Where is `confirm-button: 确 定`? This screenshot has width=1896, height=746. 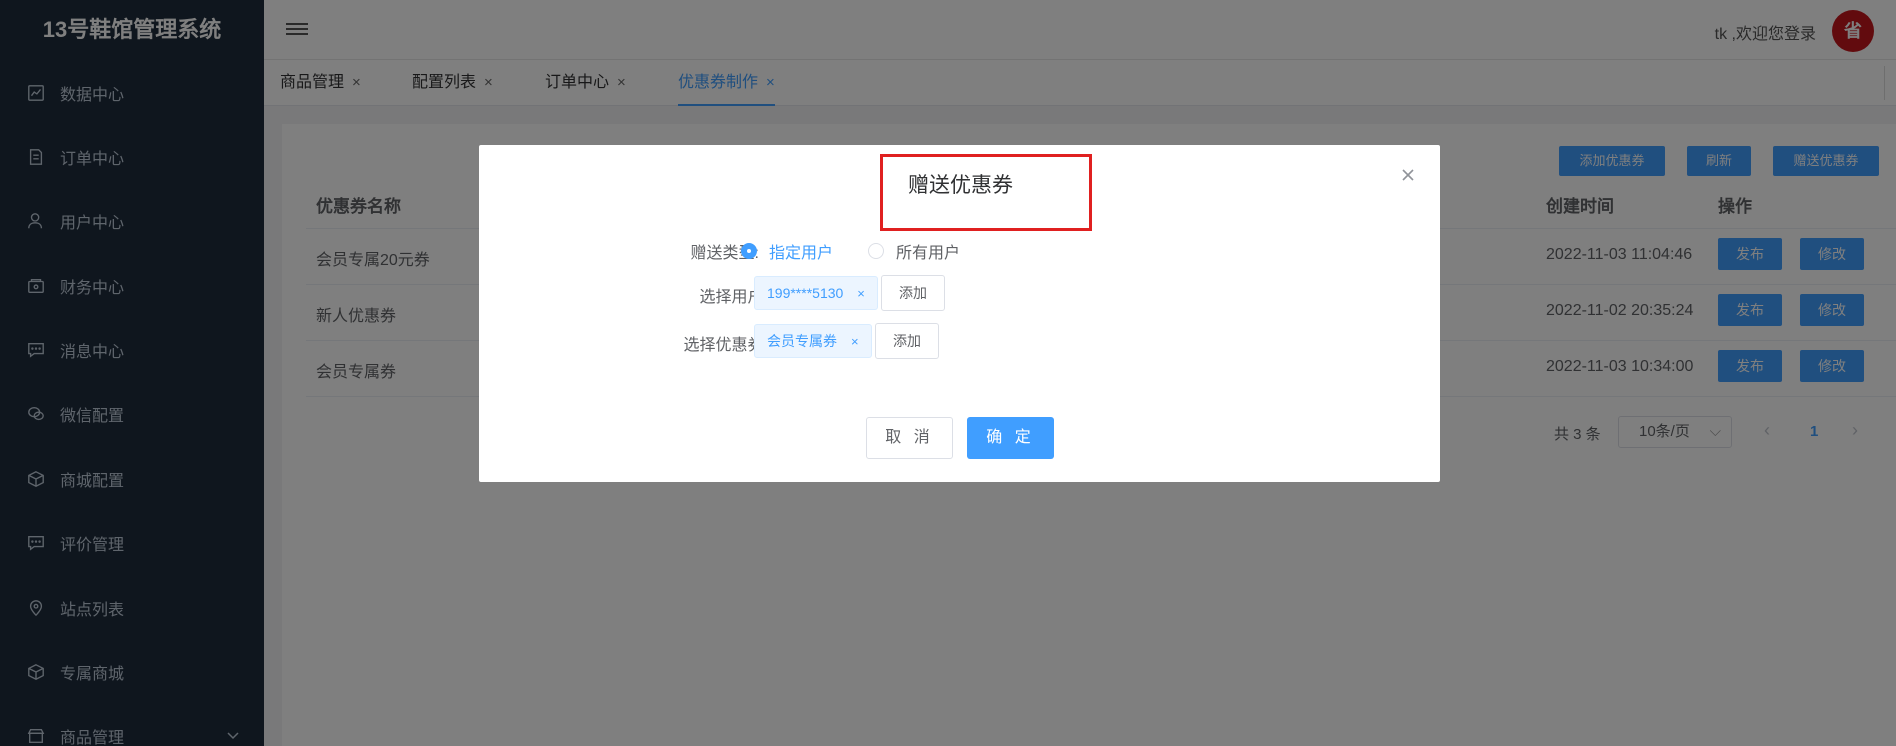 confirm-button: 确 定 is located at coordinates (1010, 438).